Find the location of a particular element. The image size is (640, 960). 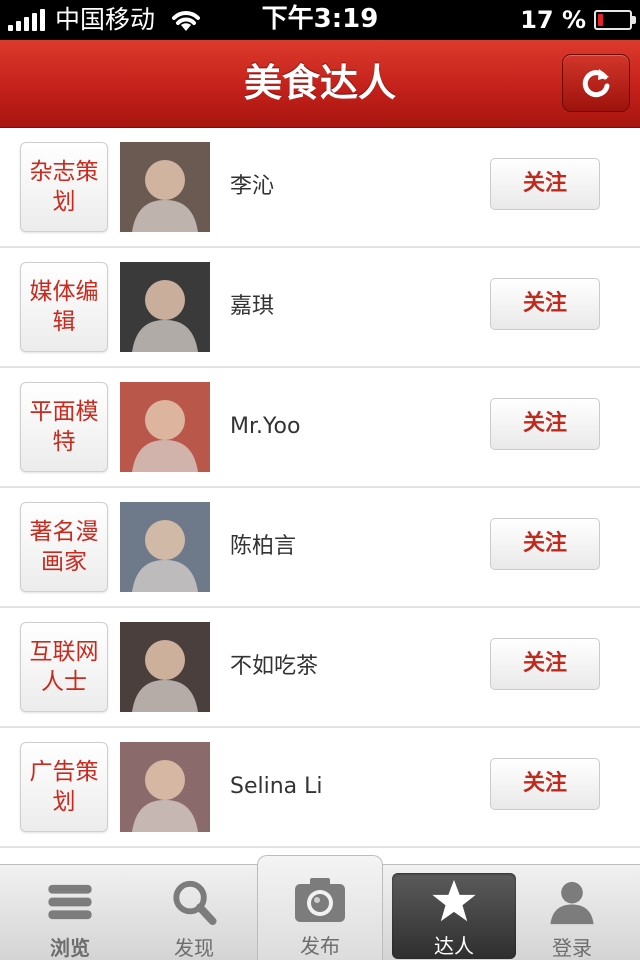

tab-discover: 发现 is located at coordinates (194, 912).